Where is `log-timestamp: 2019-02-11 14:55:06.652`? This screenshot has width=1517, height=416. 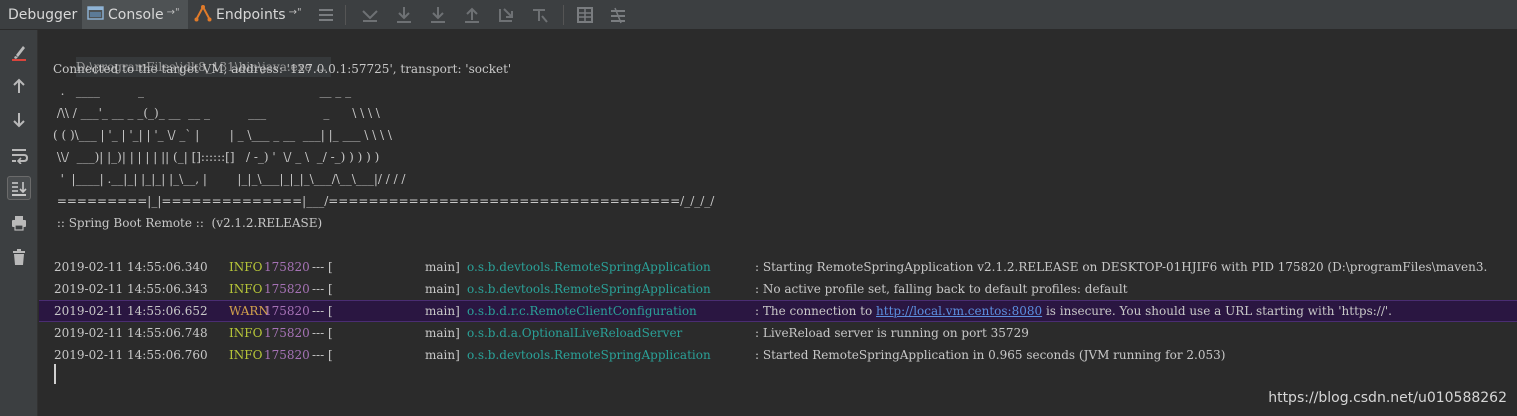
log-timestamp: 2019-02-11 14:55:06.652 is located at coordinates (131, 311).